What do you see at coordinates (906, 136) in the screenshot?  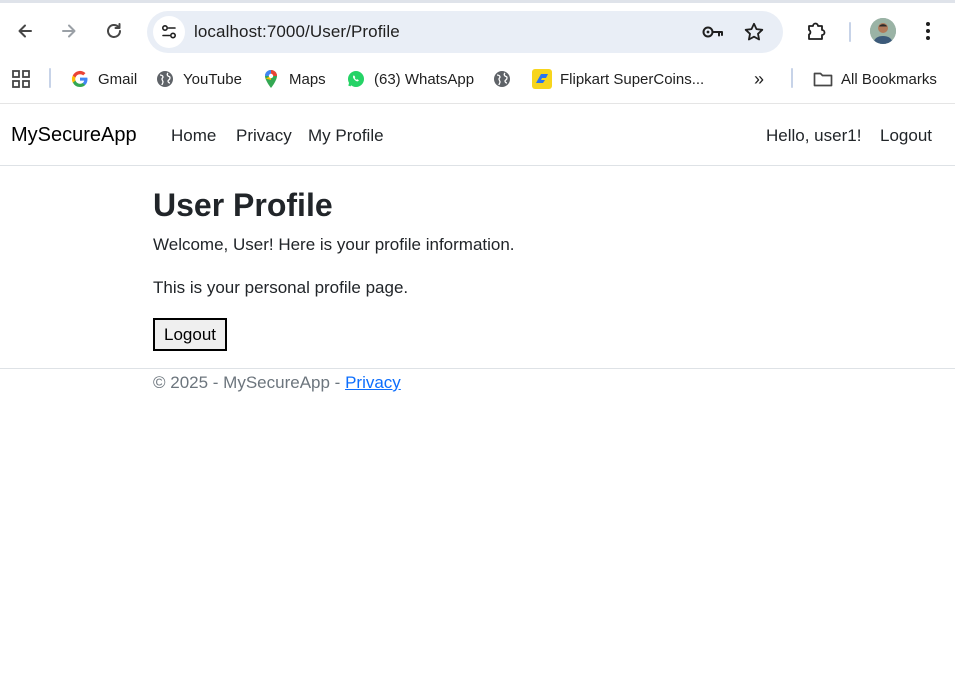 I see `nav-logout-link: Logout` at bounding box center [906, 136].